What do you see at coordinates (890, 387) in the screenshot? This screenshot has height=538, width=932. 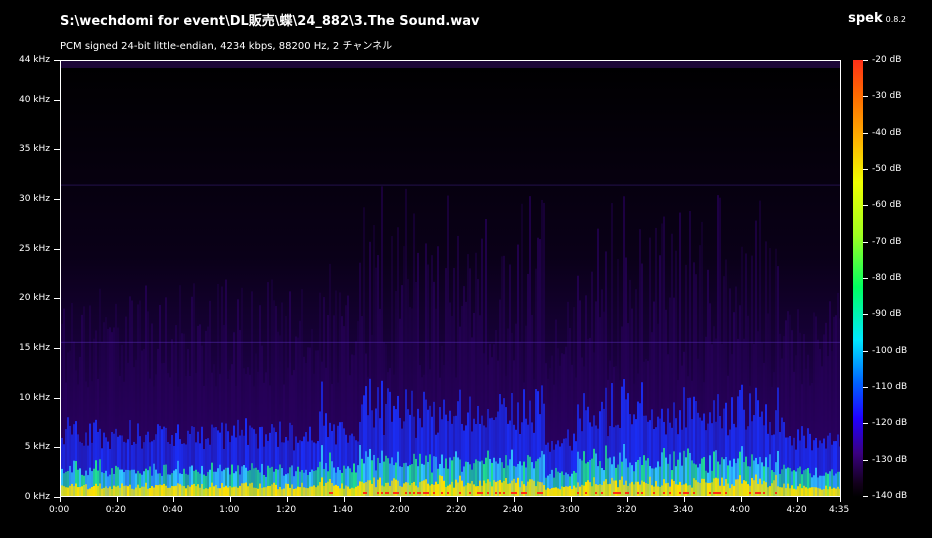 I see `level-tick-label: -110 dB` at bounding box center [890, 387].